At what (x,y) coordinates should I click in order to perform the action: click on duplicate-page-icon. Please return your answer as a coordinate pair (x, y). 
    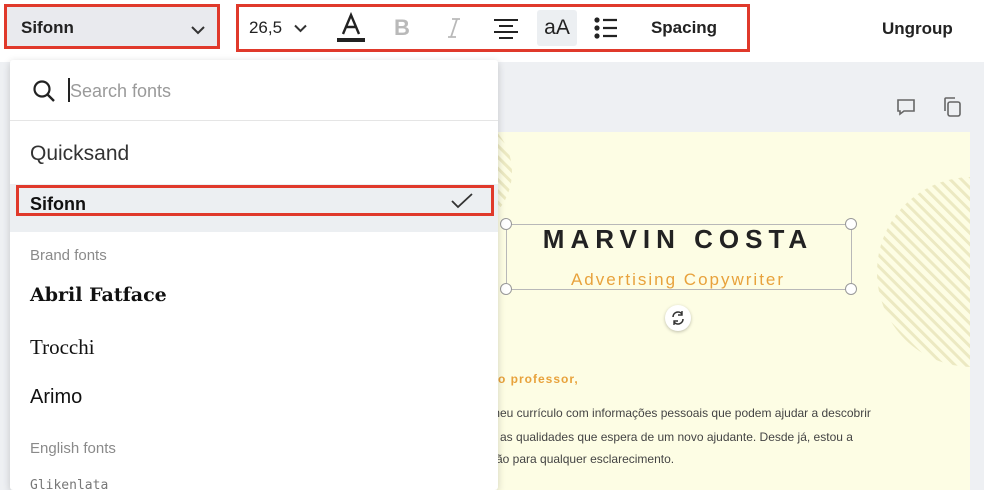
    Looking at the image, I should click on (952, 109).